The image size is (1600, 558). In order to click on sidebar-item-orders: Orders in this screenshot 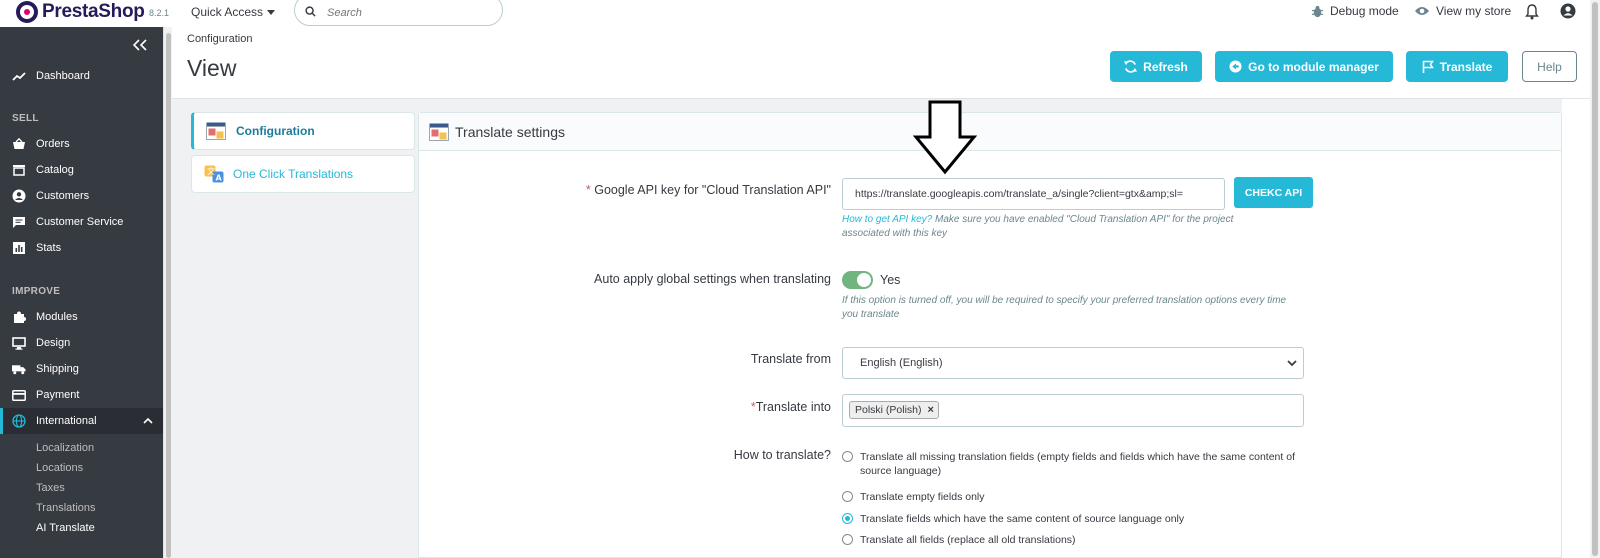, I will do `click(81, 144)`.